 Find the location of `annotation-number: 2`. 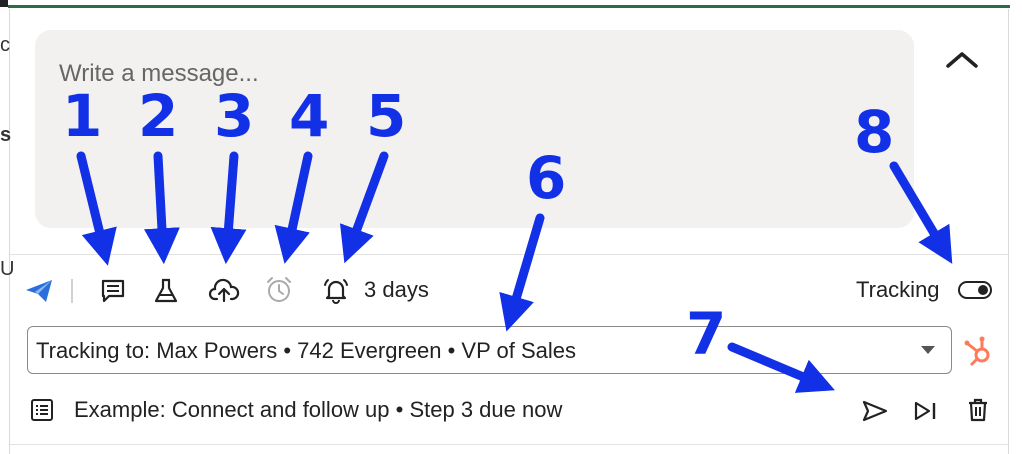

annotation-number: 2 is located at coordinates (158, 116).